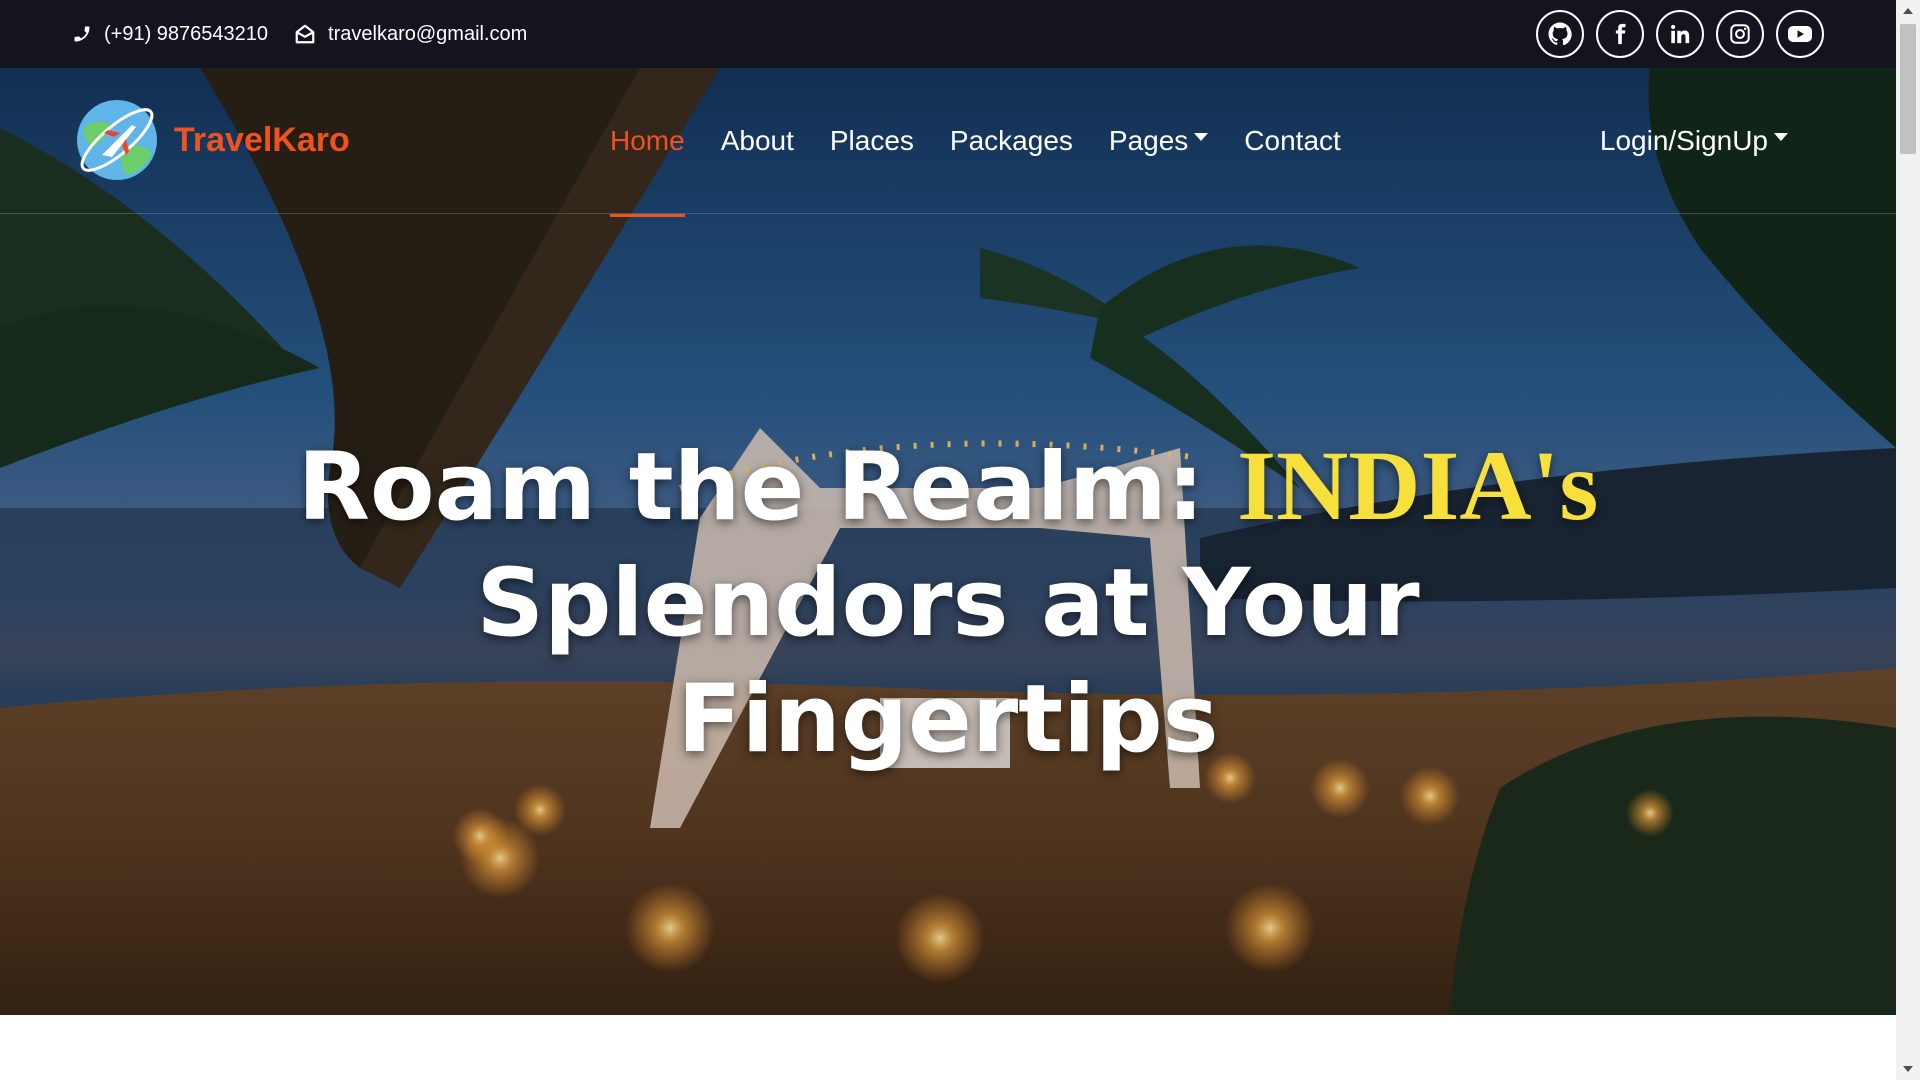 This screenshot has height=1080, width=1920. I want to click on nav-links: Home About Places Packages Pages Contact, so click(975, 142).